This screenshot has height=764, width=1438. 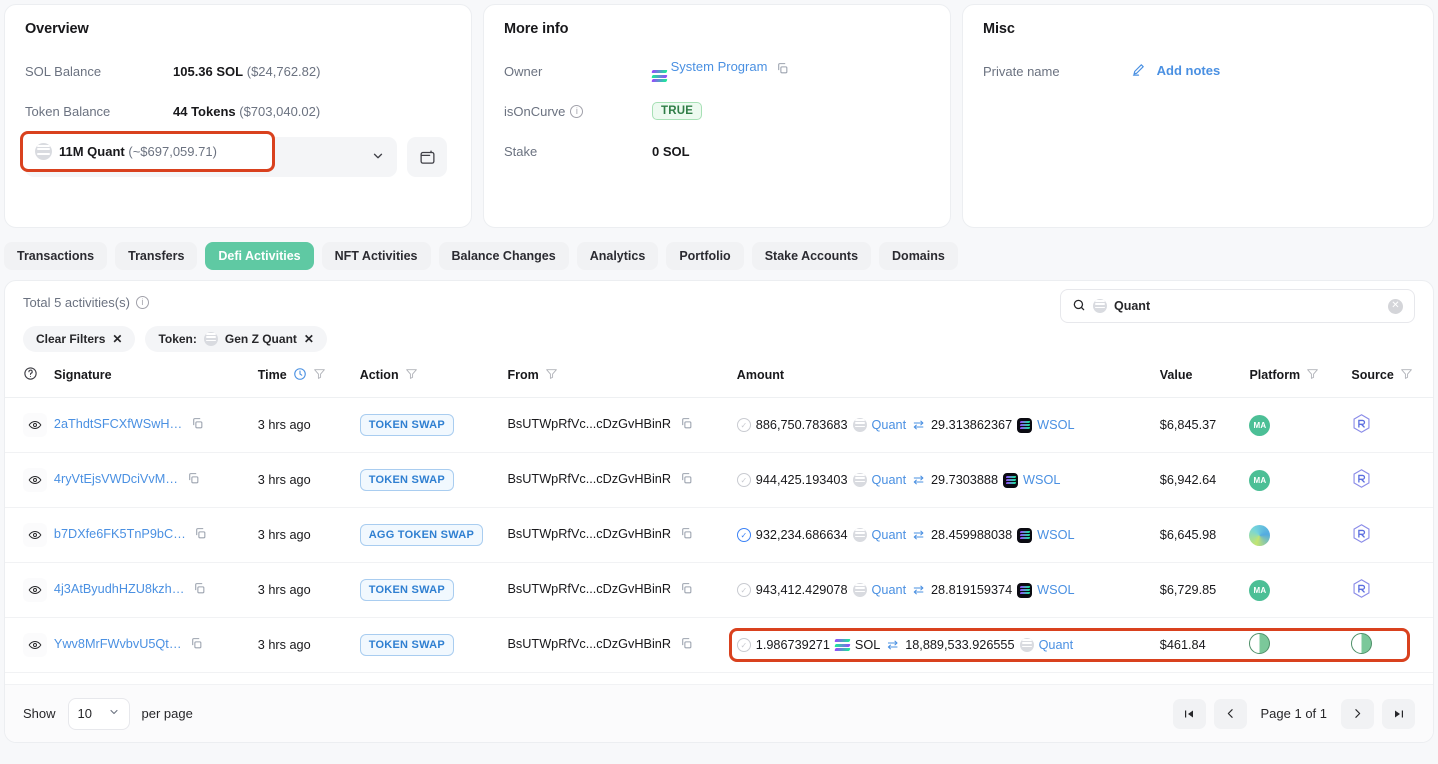 I want to click on tab-stake-accounts: Stake Accounts, so click(x=811, y=256).